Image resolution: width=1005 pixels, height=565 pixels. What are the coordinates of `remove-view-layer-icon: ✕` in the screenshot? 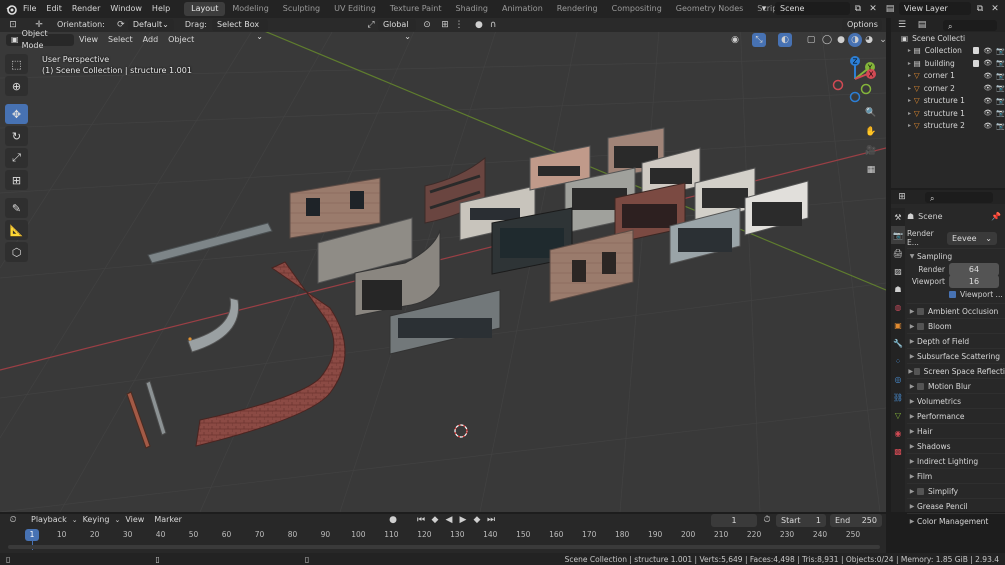 It's located at (995, 9).